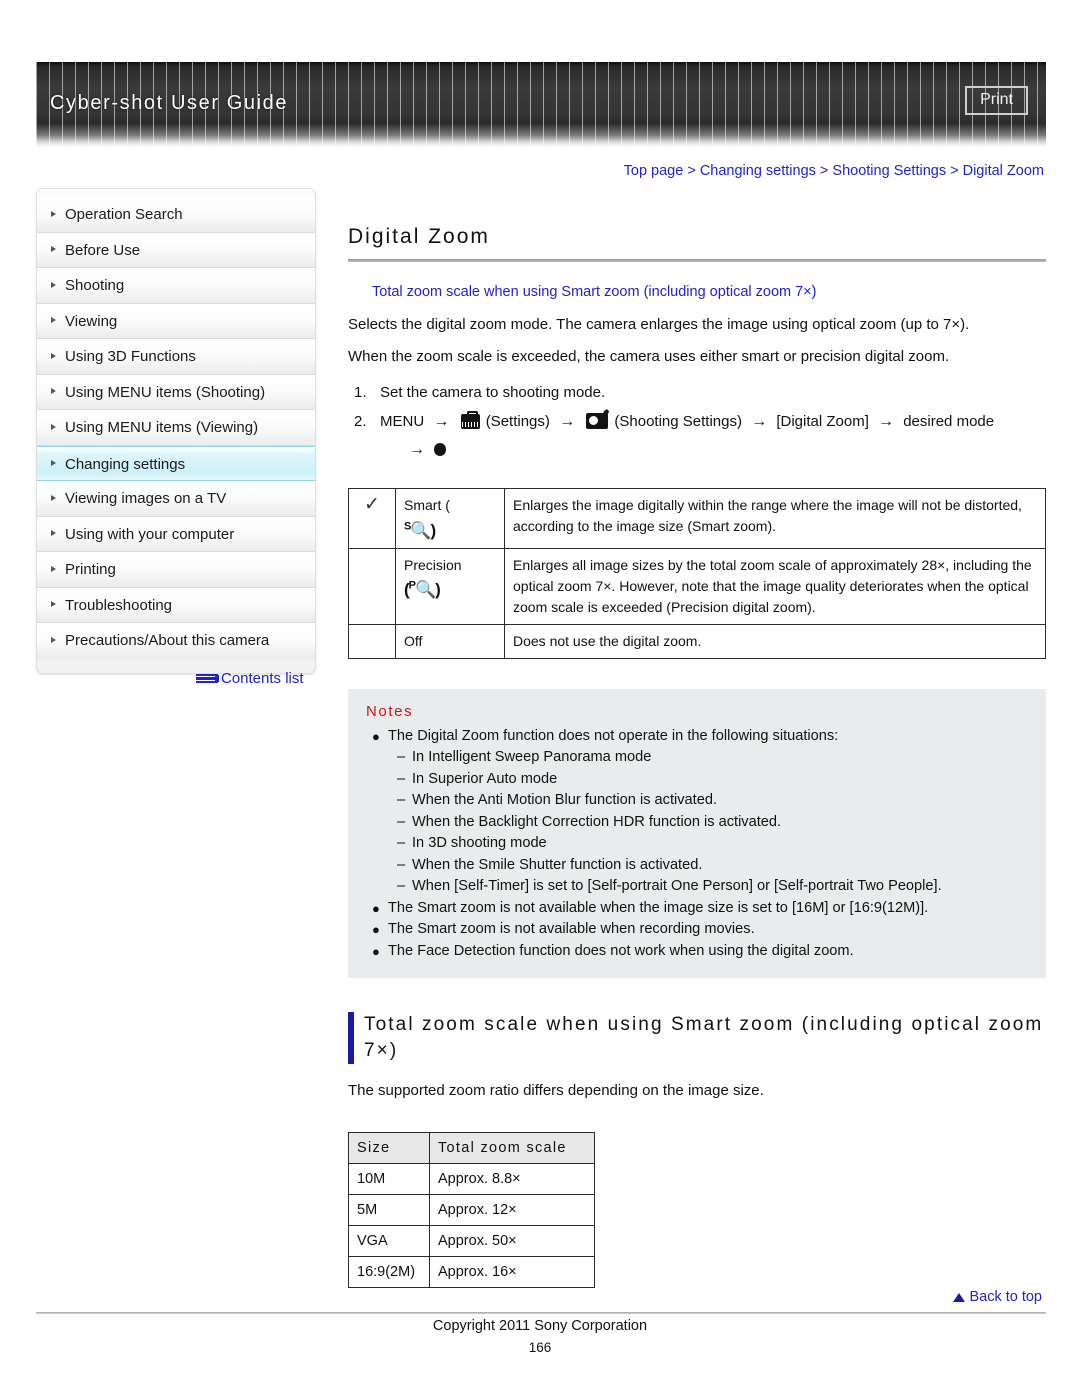  What do you see at coordinates (360, 421) in the screenshot?
I see `step-2-number: 2.` at bounding box center [360, 421].